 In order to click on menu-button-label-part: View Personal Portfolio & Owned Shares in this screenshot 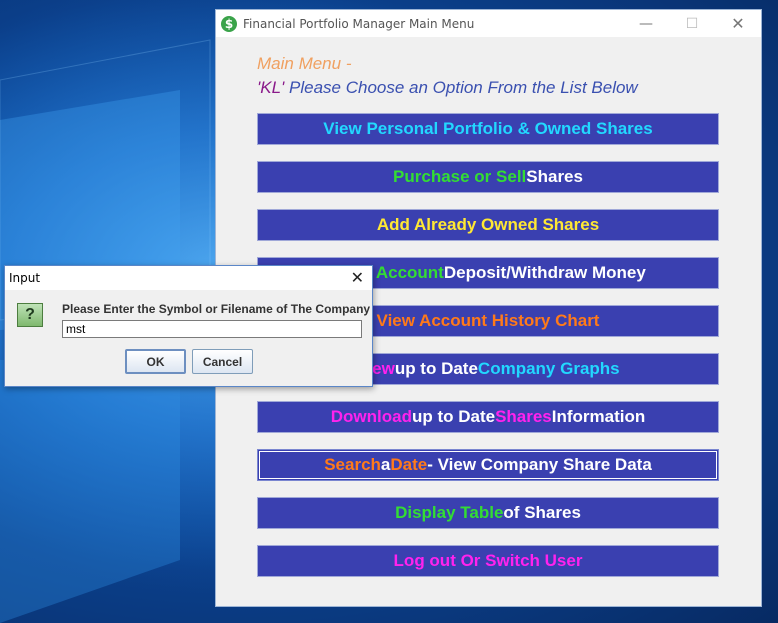, I will do `click(488, 128)`.